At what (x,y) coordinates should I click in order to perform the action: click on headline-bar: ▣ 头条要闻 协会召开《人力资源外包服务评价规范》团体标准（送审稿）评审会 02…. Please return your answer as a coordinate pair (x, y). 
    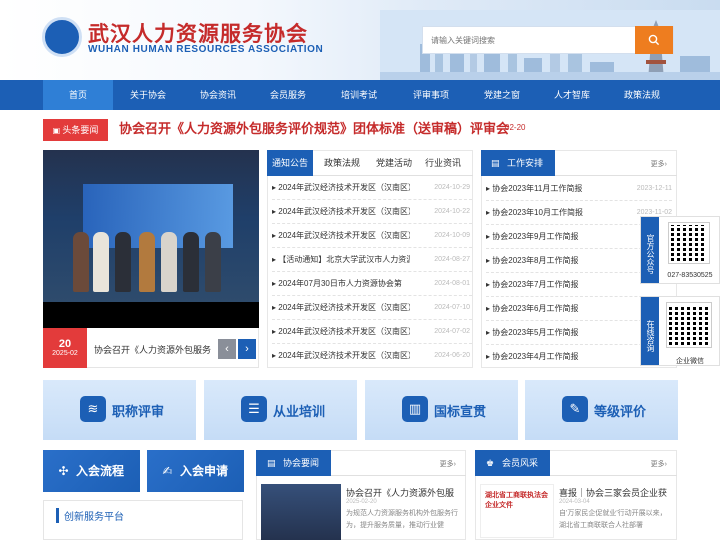
    Looking at the image, I should click on (360, 130).